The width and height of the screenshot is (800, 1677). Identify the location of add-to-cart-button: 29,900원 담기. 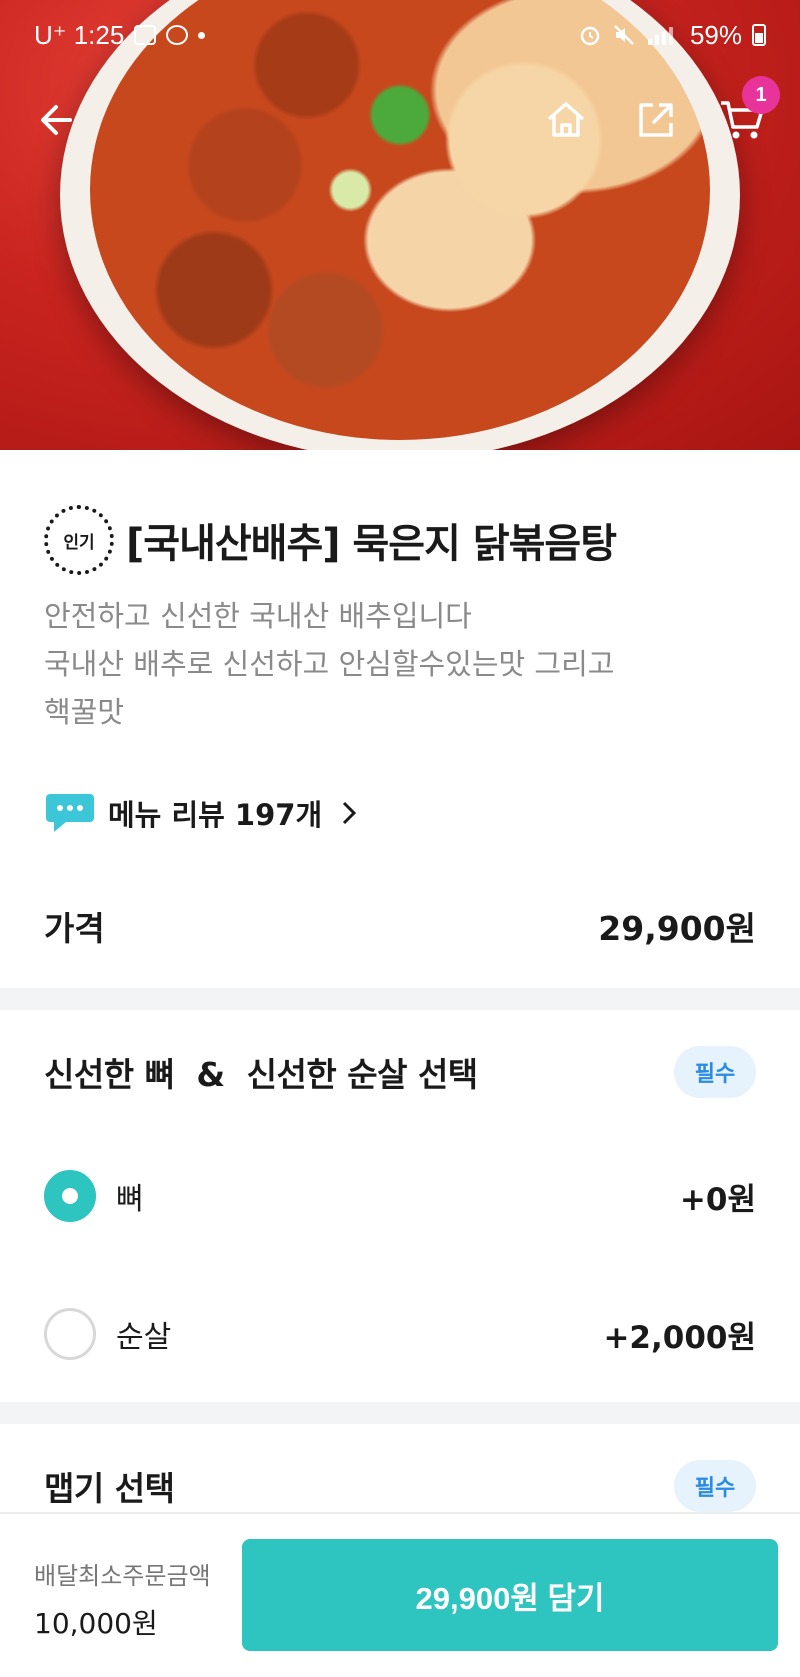
(510, 1595).